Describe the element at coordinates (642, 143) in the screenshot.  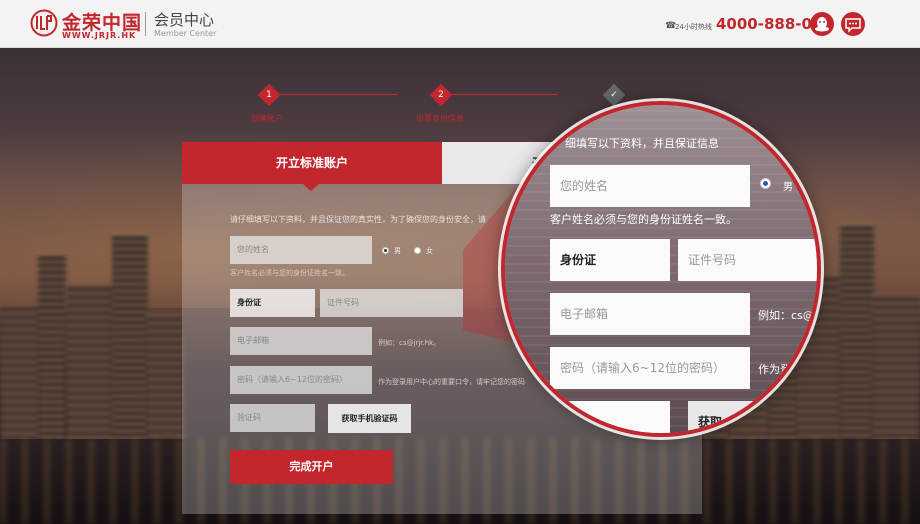
I see `zoom-intro: 细填写以下资料，并且保证信息` at that location.